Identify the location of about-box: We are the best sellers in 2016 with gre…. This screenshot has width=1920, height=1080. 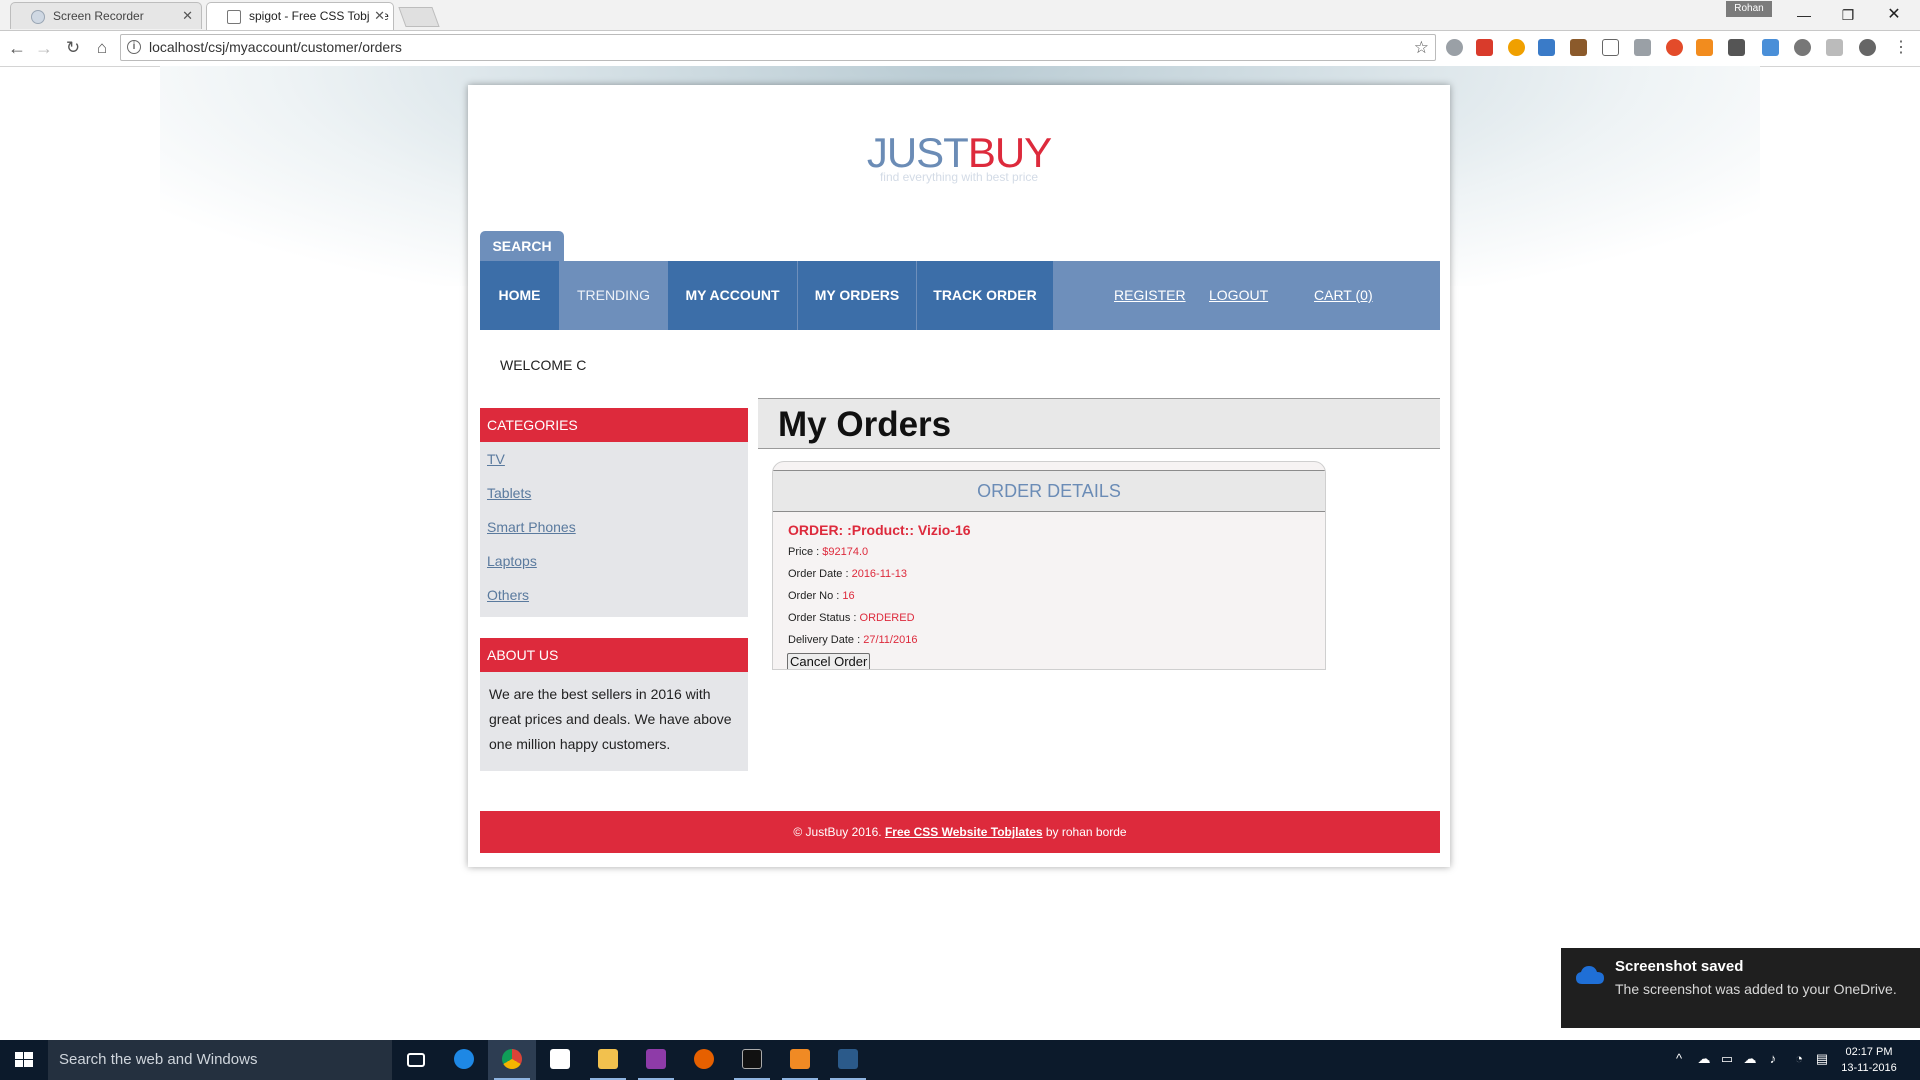
(614, 721).